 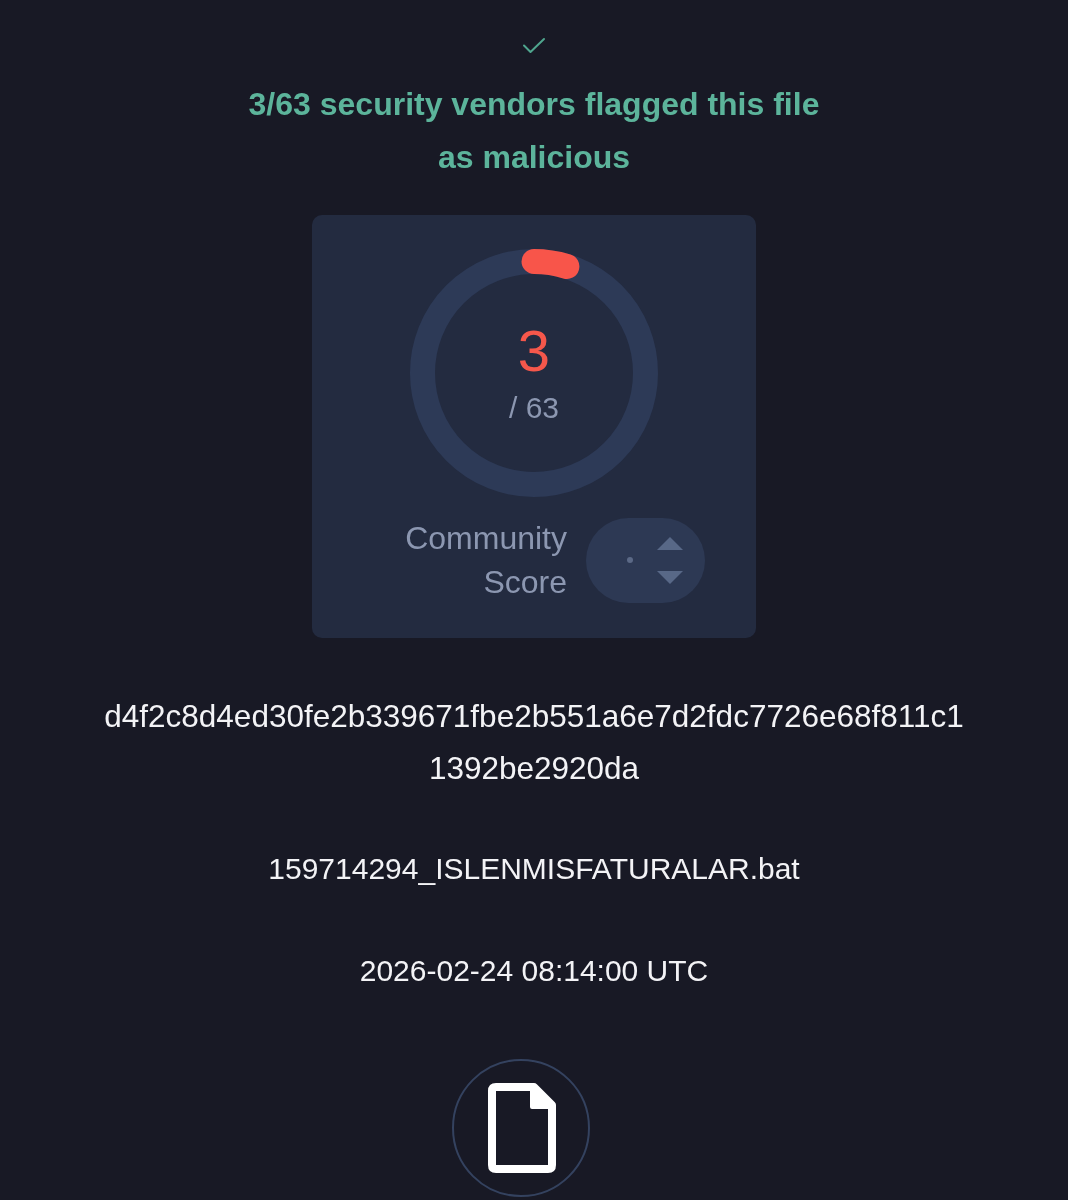 I want to click on file-name: 159714294_ISLENMISFATURALAR.bat, so click(x=534, y=869).